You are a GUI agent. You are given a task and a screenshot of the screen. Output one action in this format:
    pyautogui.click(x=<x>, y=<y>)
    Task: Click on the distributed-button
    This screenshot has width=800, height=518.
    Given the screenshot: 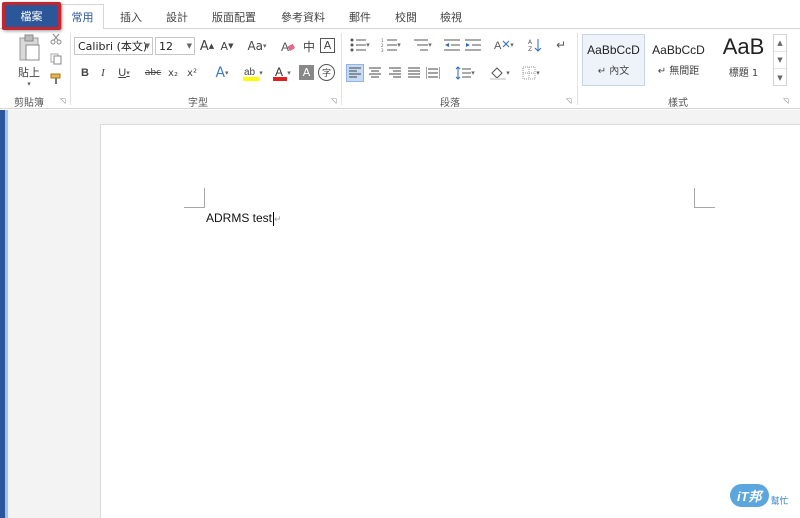 What is the action you would take?
    pyautogui.click(x=433, y=73)
    